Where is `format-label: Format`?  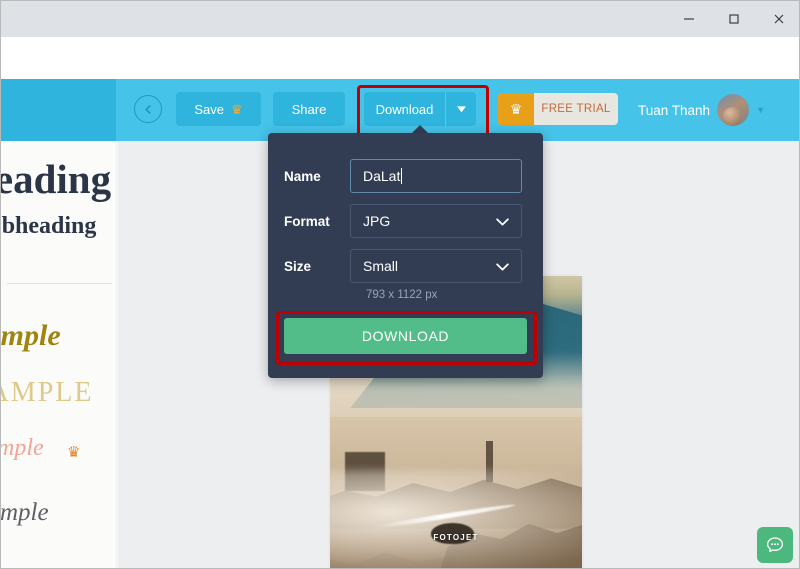 format-label: Format is located at coordinates (307, 221).